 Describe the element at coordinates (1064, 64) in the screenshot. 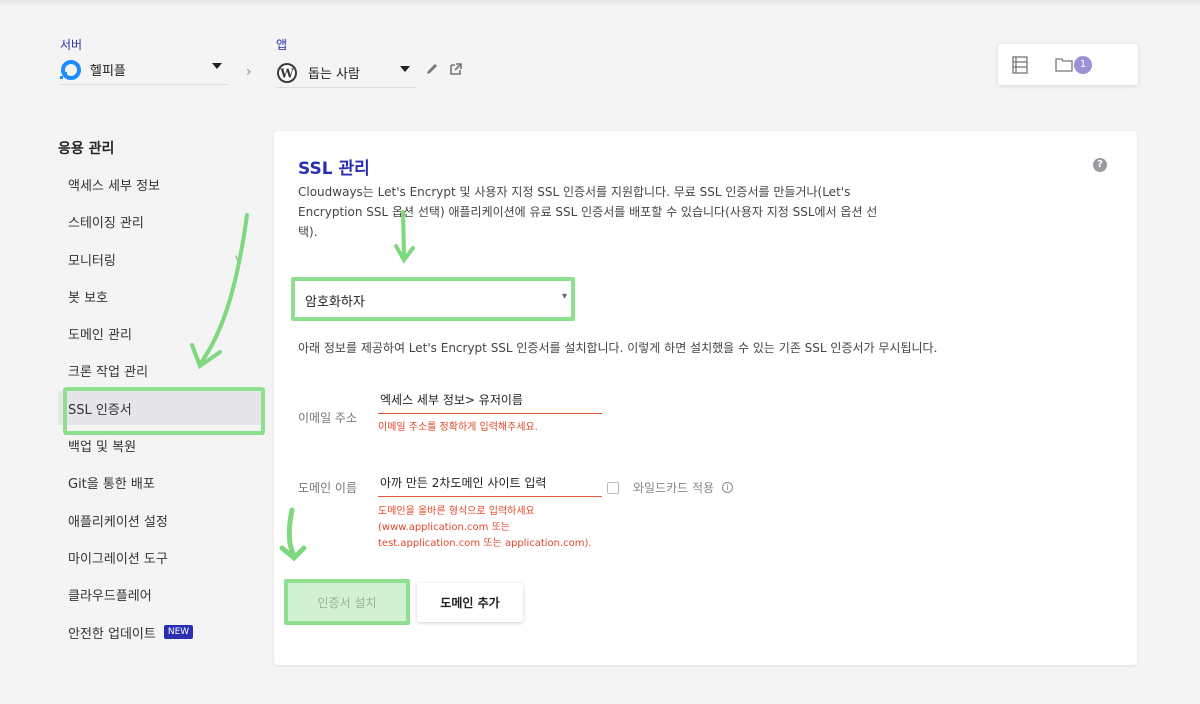

I see `folder-icon` at that location.